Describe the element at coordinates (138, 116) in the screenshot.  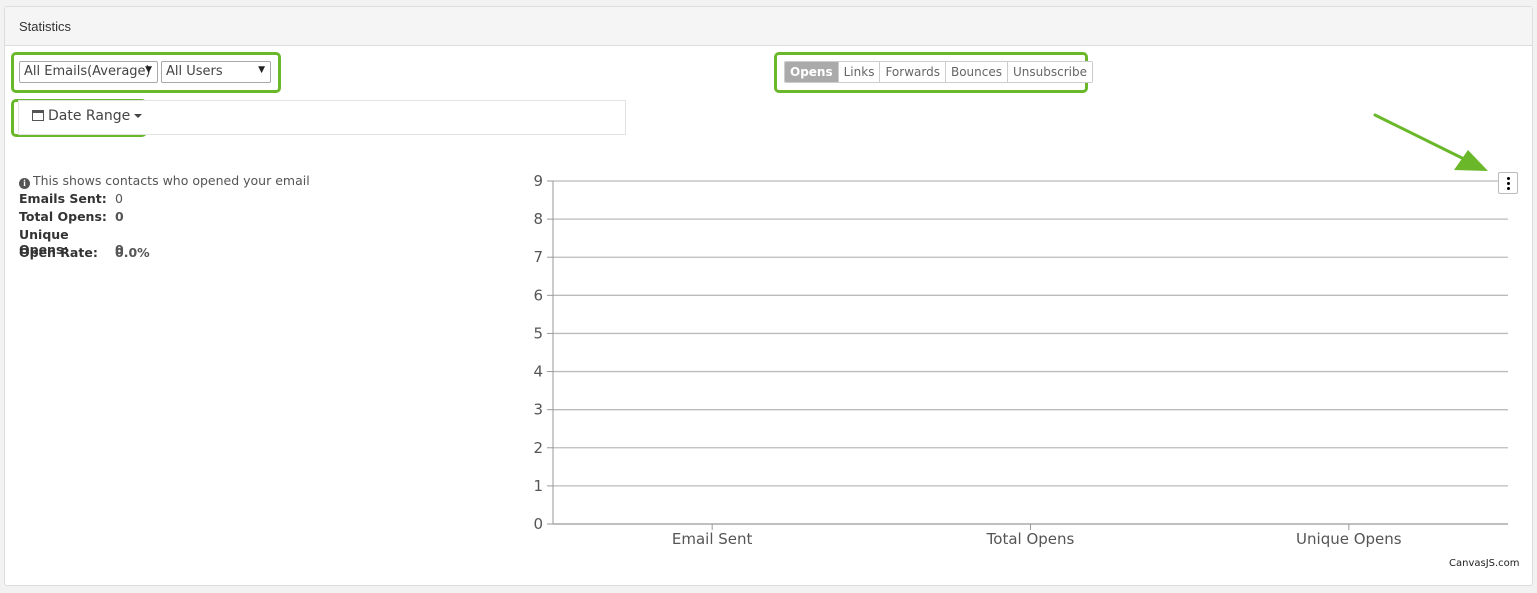
I see `caret-down-icon` at that location.